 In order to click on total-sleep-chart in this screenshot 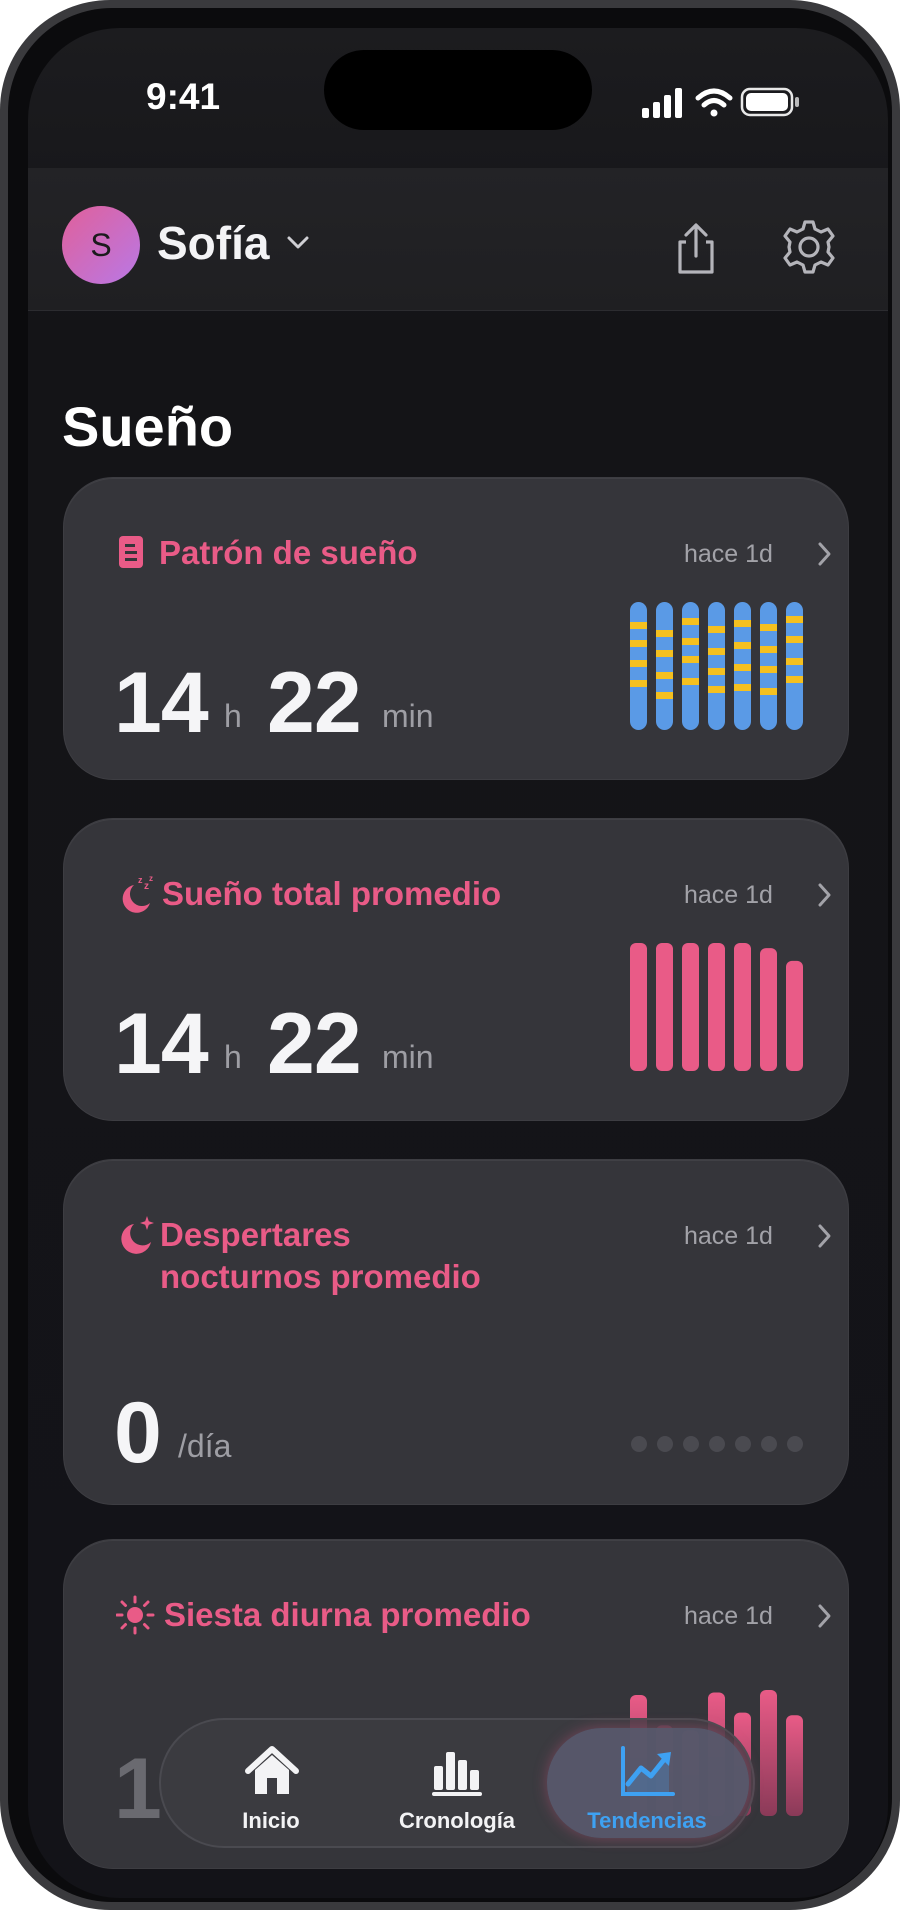, I will do `click(716, 1007)`.